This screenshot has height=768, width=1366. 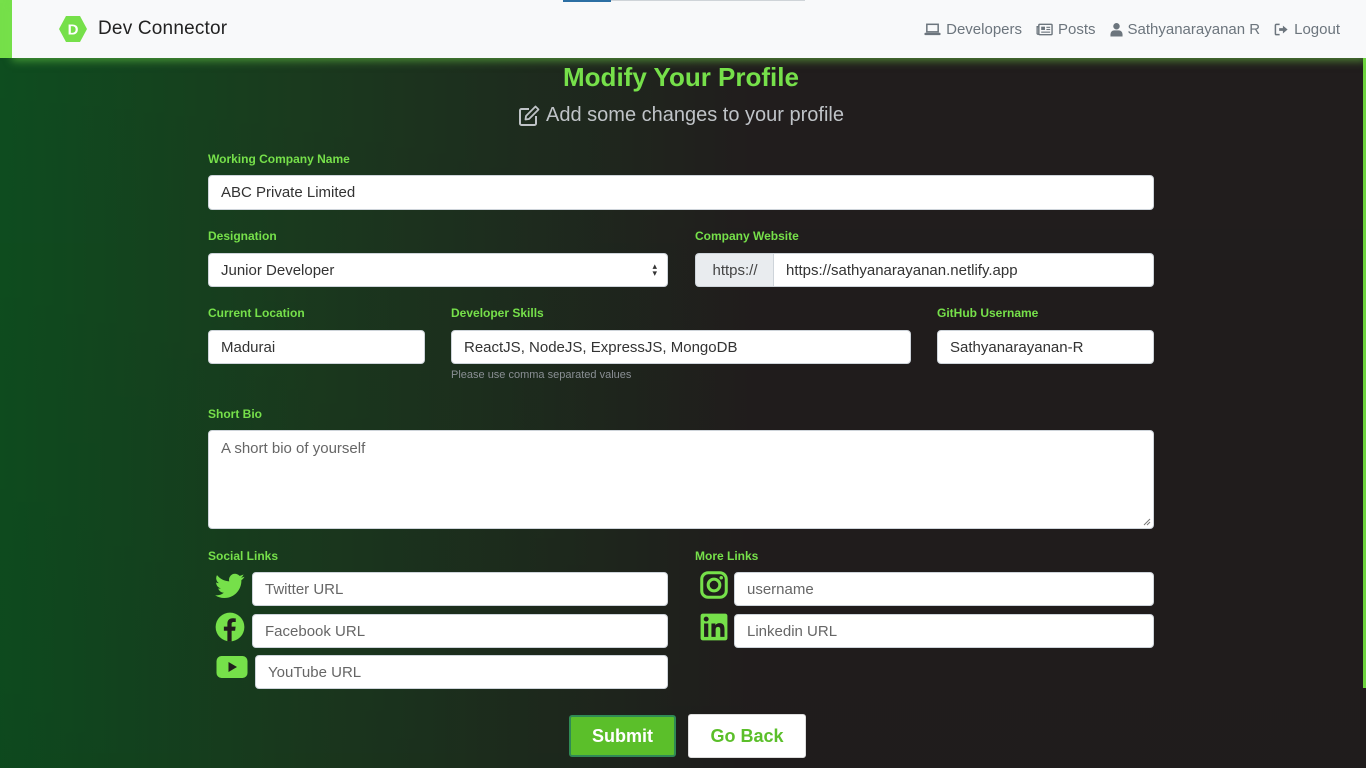 I want to click on top-tab-divider, so click(x=708, y=0).